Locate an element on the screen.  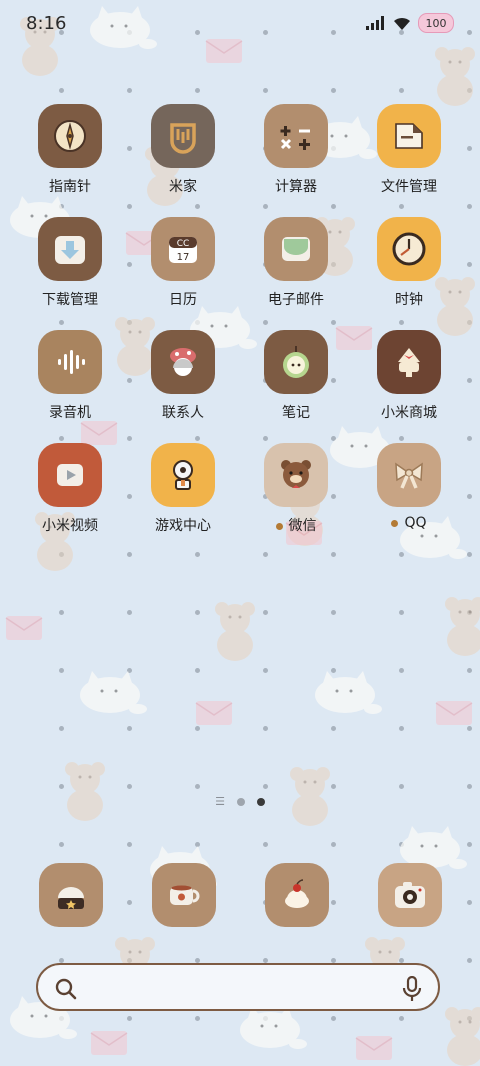
search-bar is located at coordinates (238, 987).